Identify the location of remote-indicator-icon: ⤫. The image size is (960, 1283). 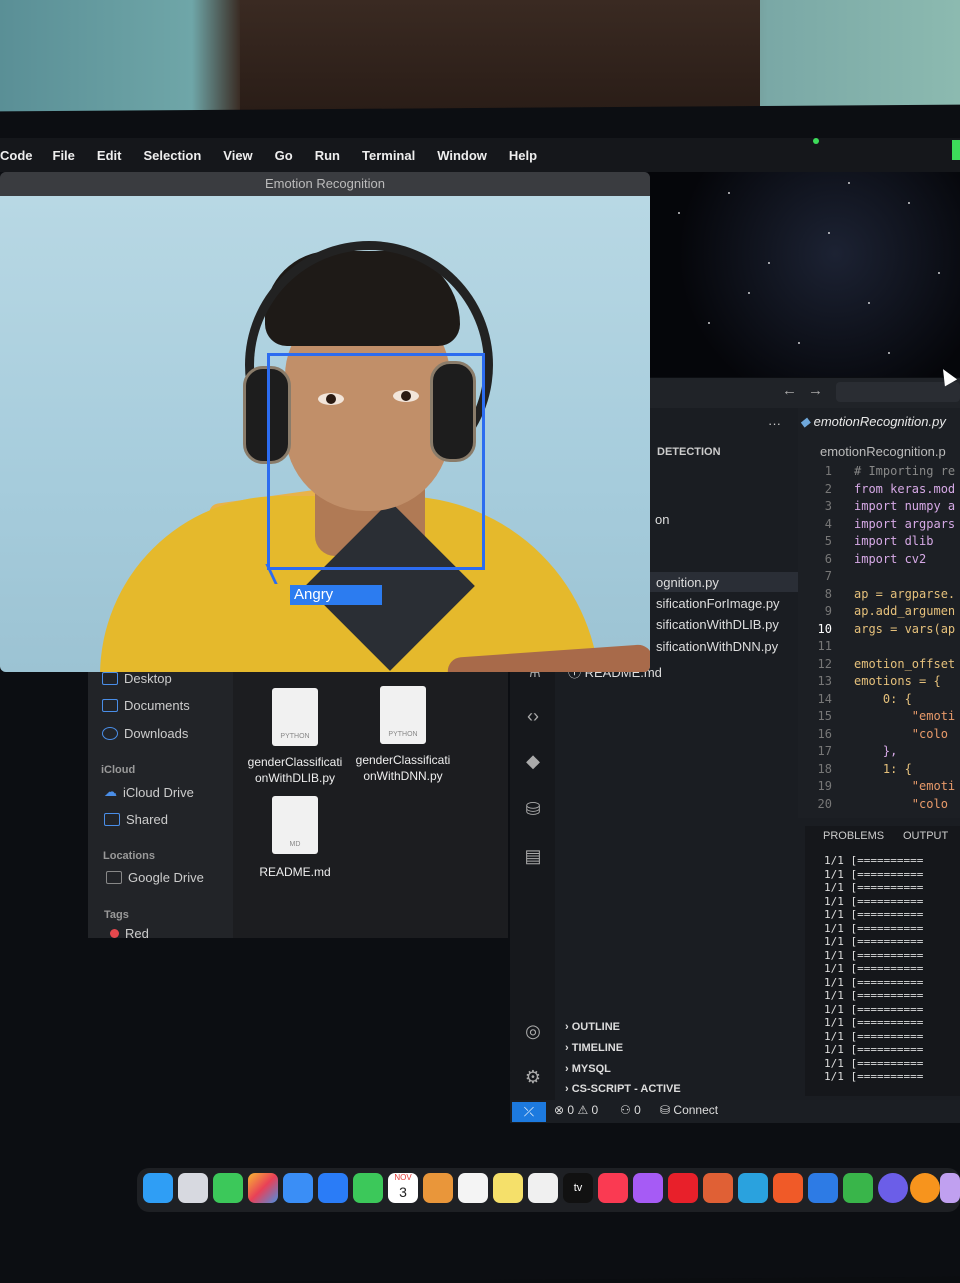
(529, 1112).